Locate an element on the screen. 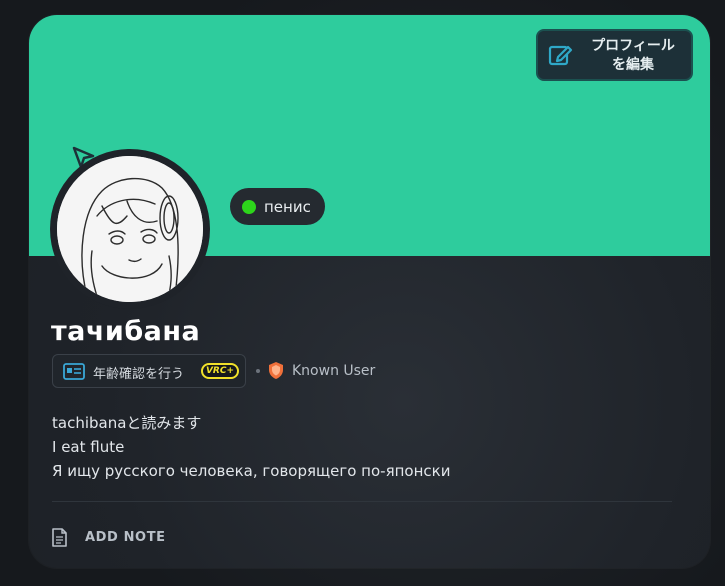 The height and width of the screenshot is (586, 725). status-pill: пенис is located at coordinates (277, 206).